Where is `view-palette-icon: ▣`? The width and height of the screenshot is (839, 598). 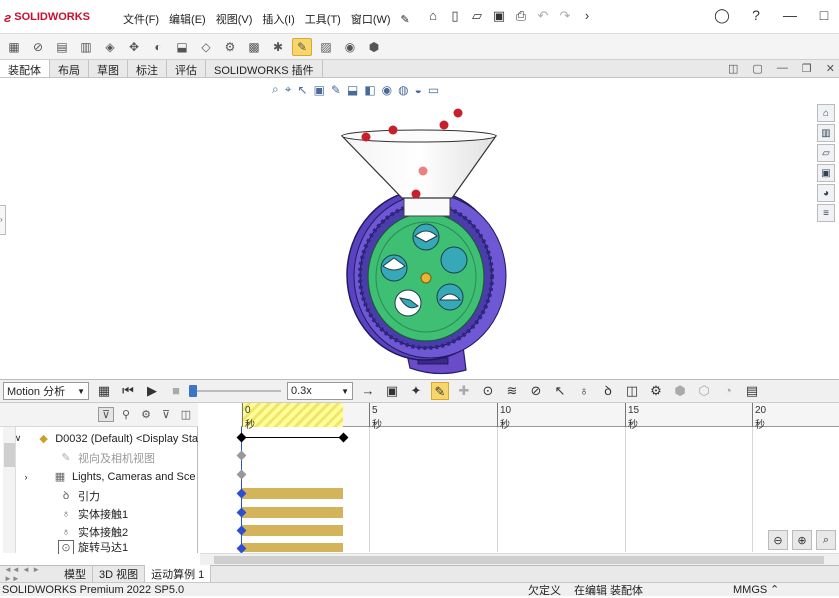
view-palette-icon: ▣ is located at coordinates (826, 173).